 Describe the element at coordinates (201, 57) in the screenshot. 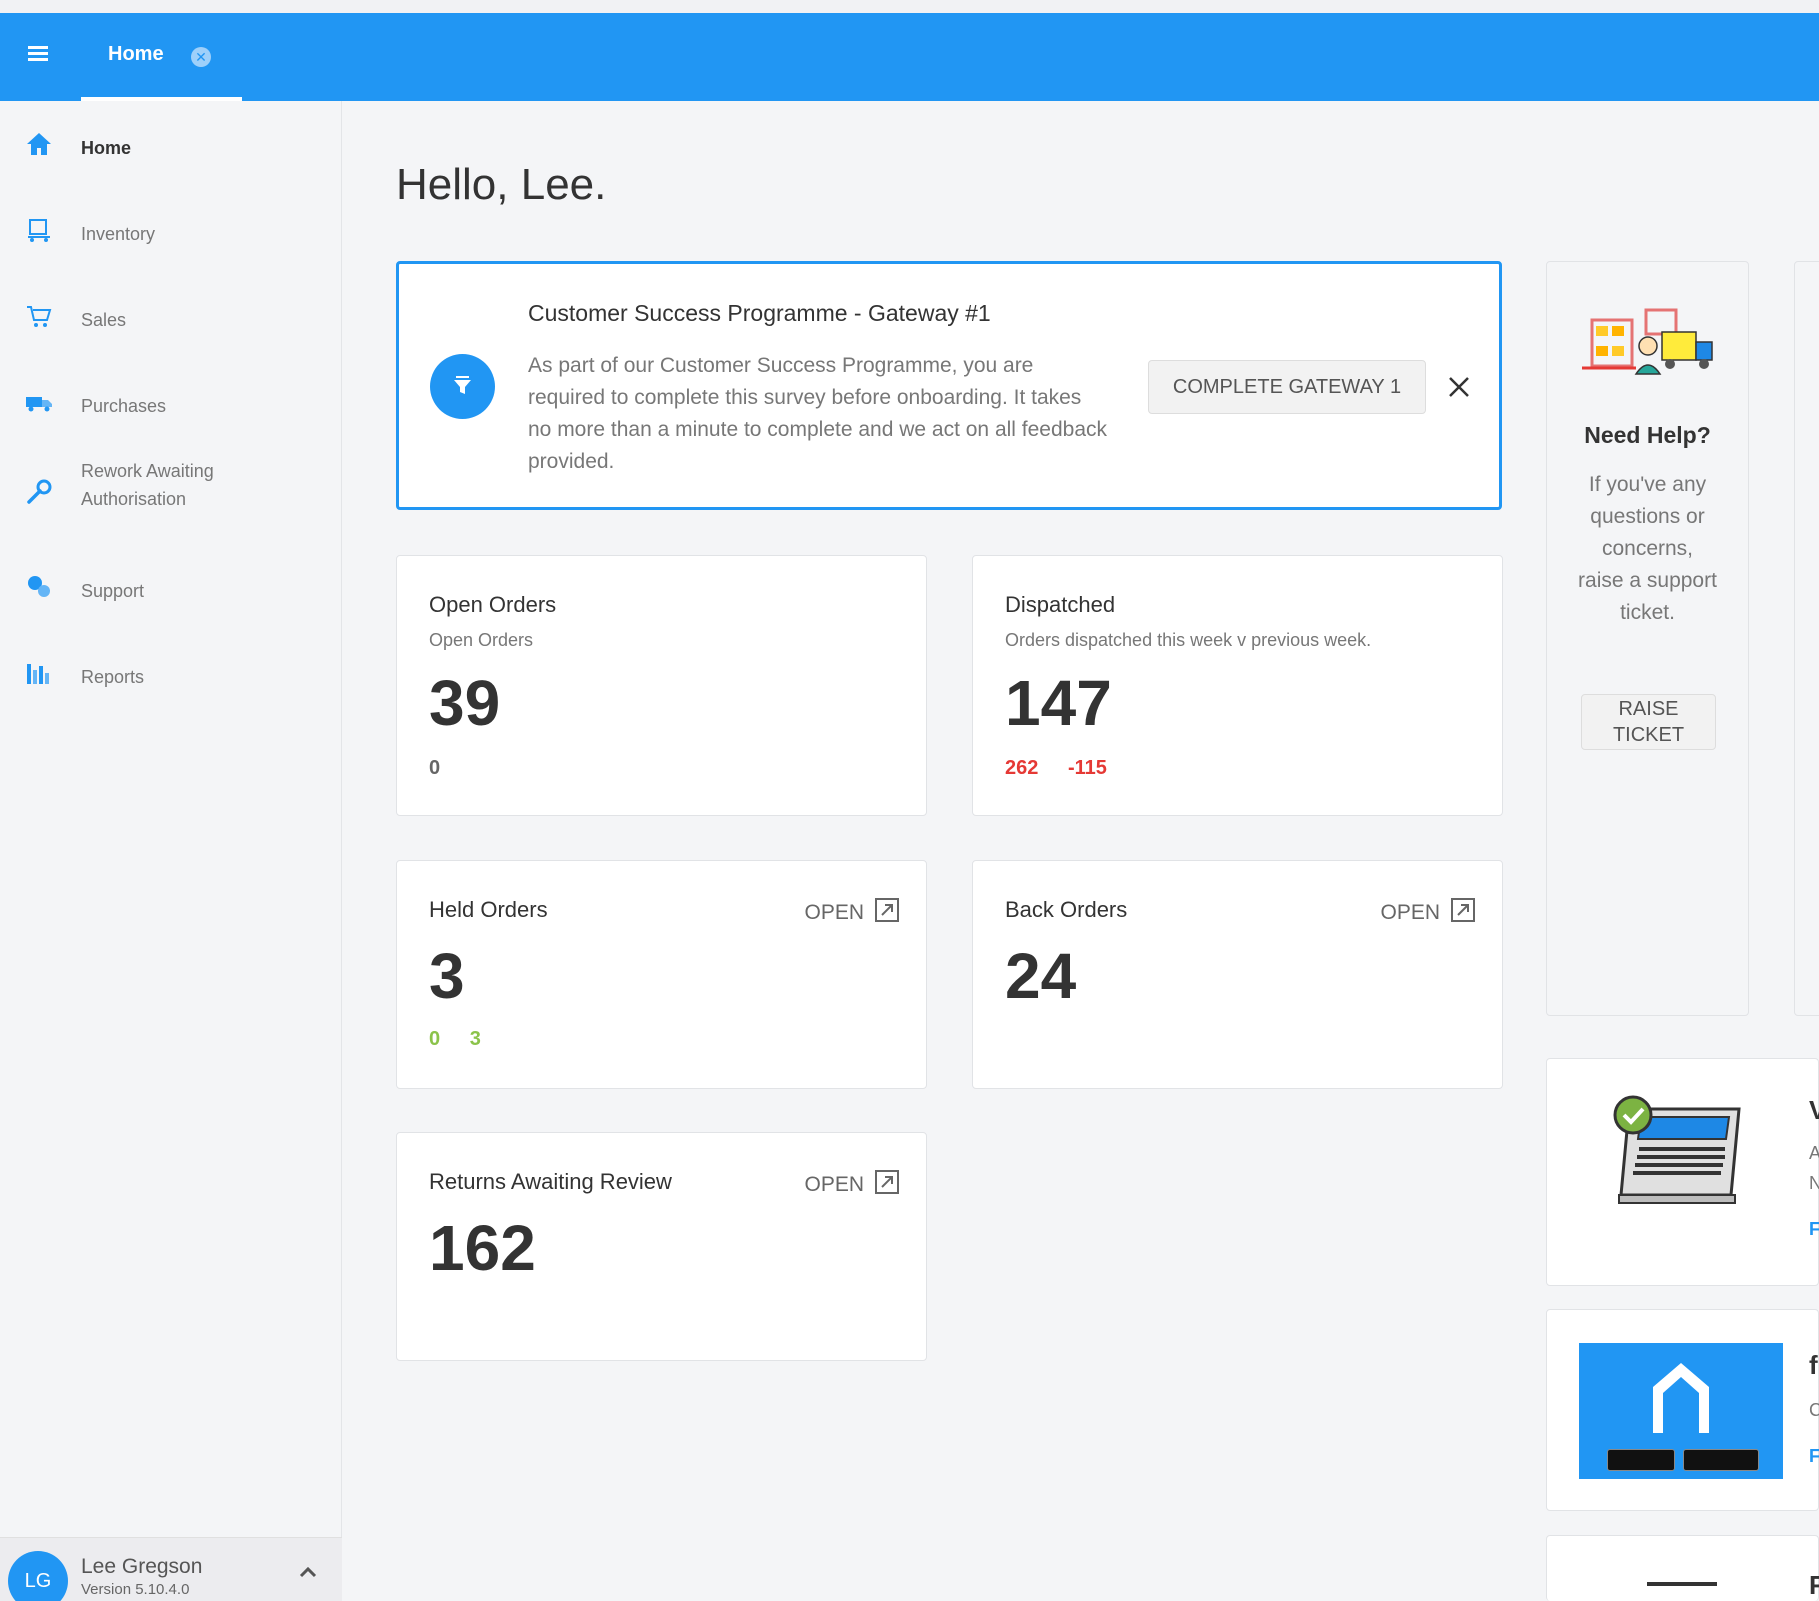

I see `tab-close-icon: ✕` at that location.